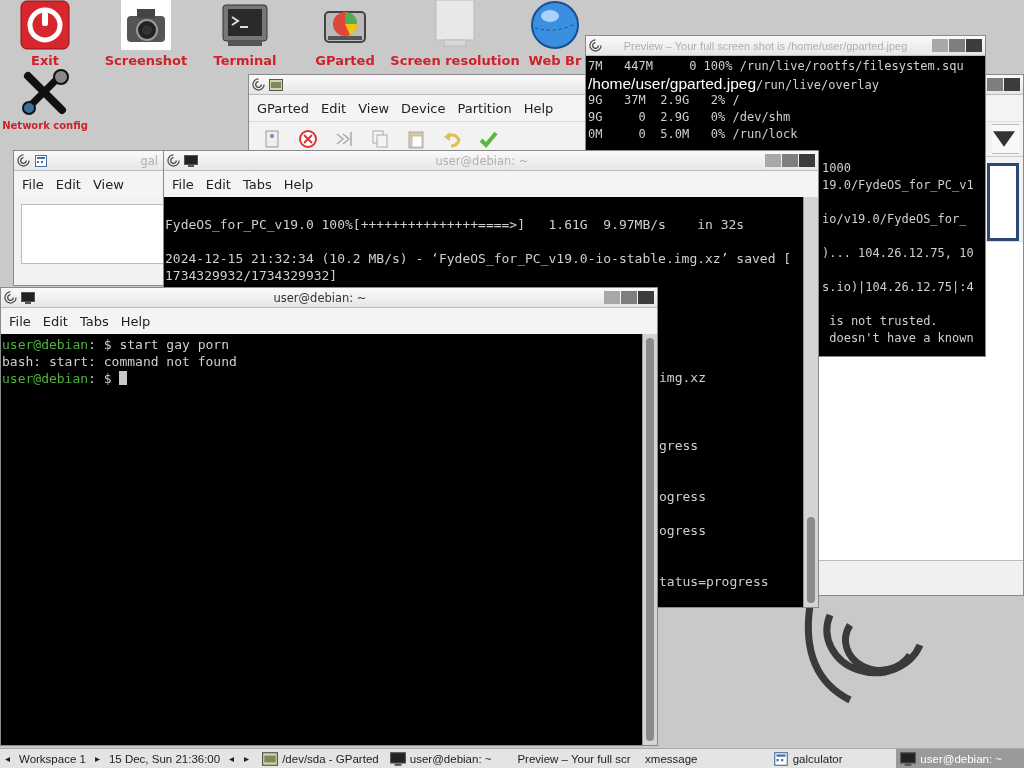 Image resolution: width=1024 pixels, height=768 pixels. Describe the element at coordinates (894, 219) in the screenshot. I see `terminal-line: io/v19.0/FydeOS_for_` at that location.